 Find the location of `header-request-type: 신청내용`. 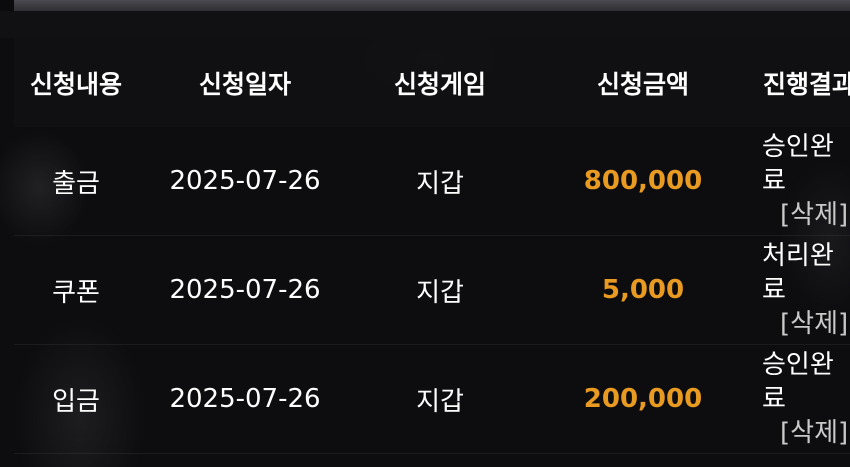

header-request-type: 신청내용 is located at coordinates (75, 84).